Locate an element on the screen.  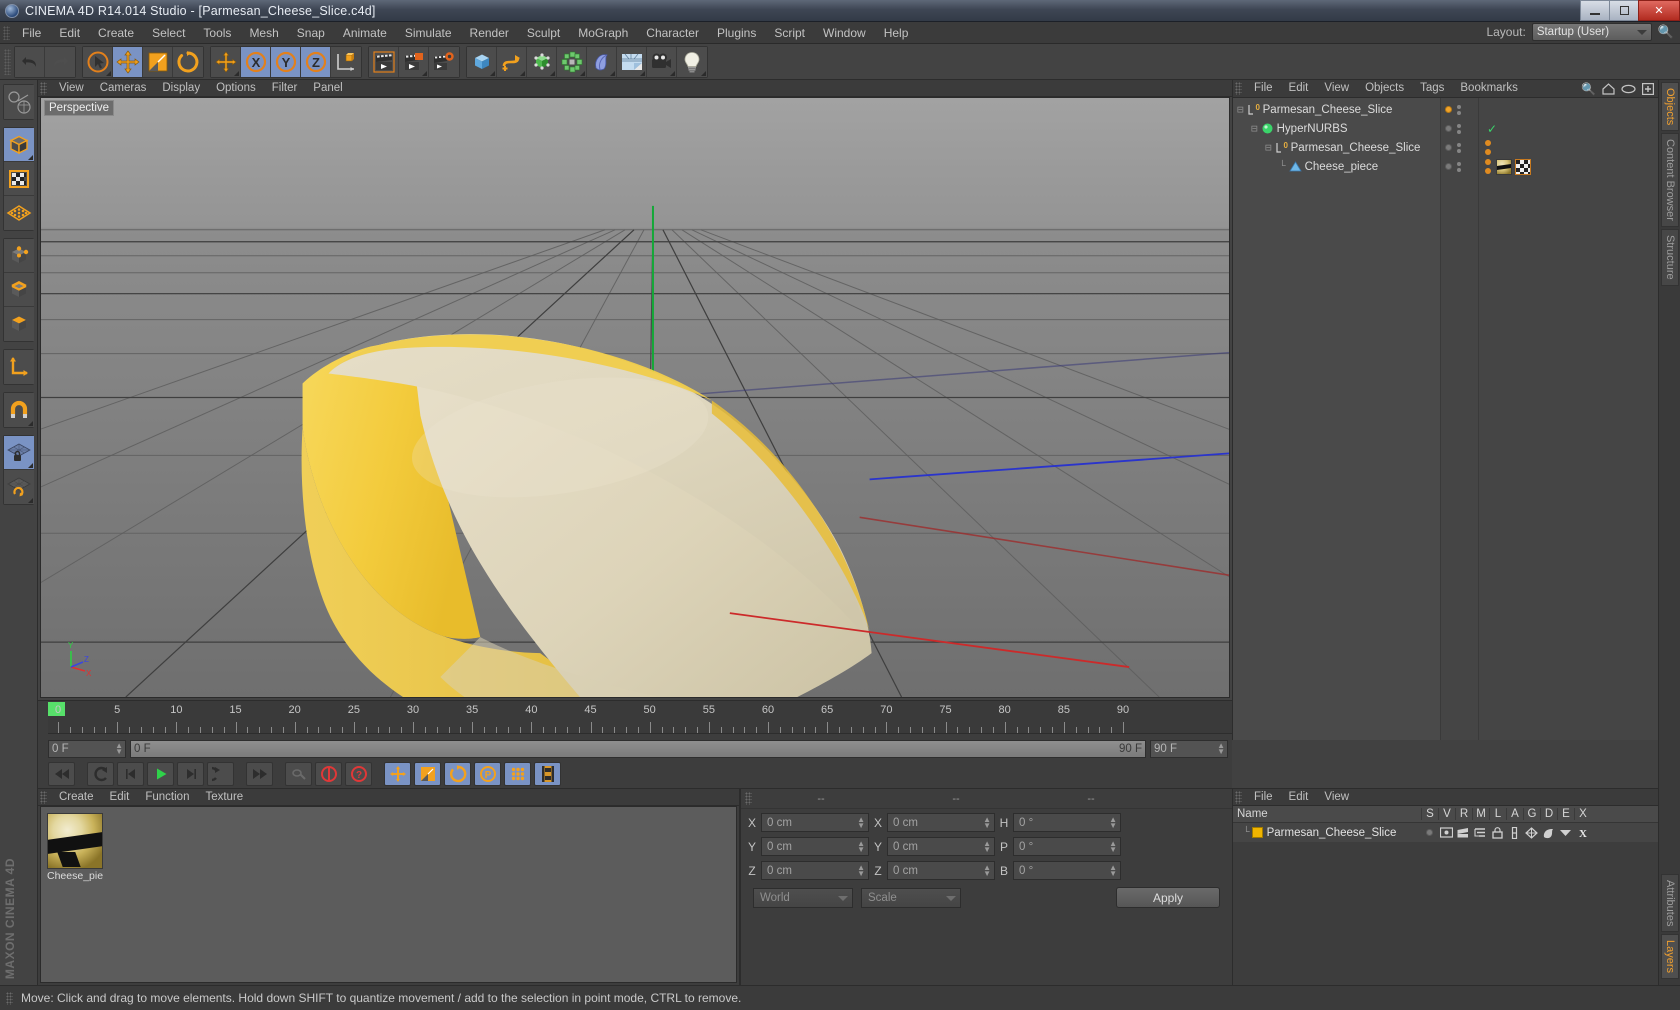
pos-x-field: 0 cm ▲ ▼ is located at coordinates (815, 822).